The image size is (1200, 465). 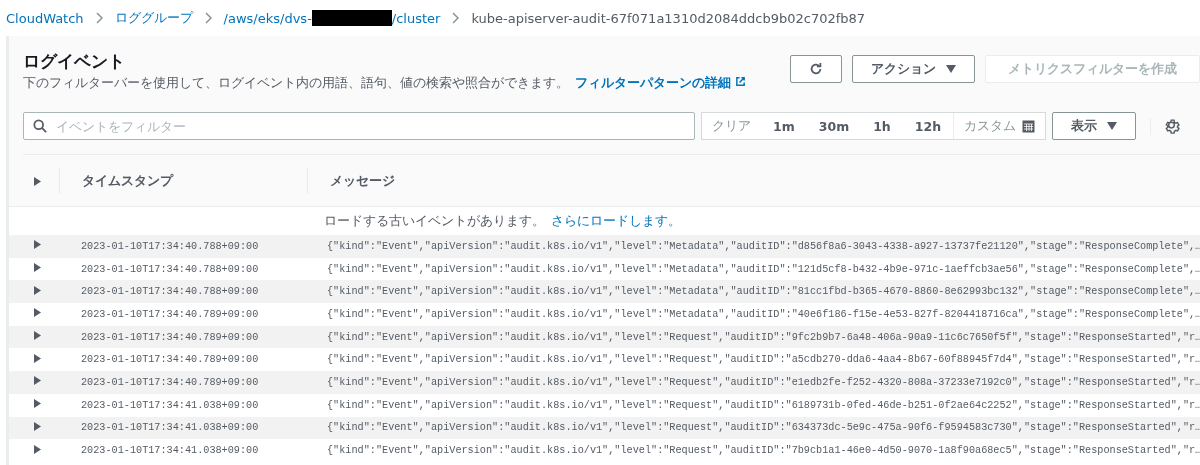 I want to click on refresh-icon, so click(x=816, y=69).